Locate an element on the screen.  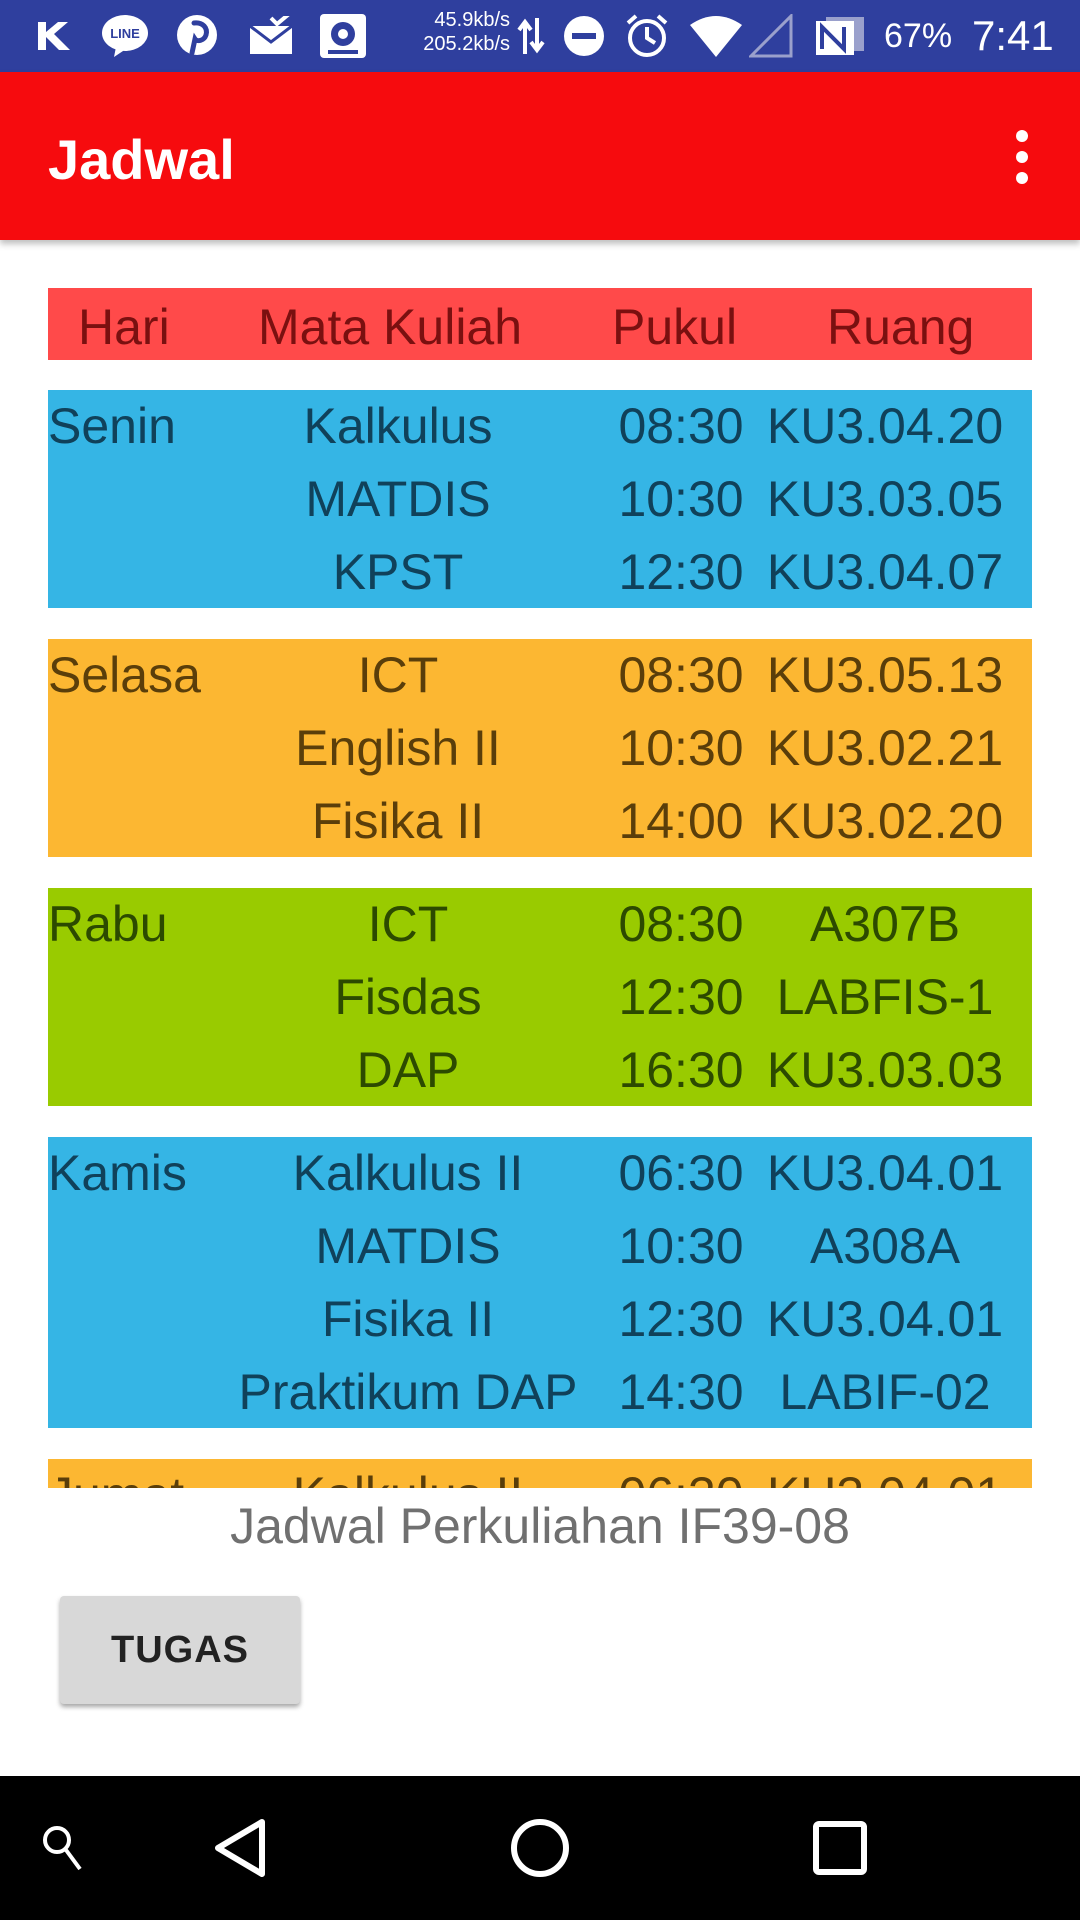
mail-check-icon is located at coordinates (271, 36).